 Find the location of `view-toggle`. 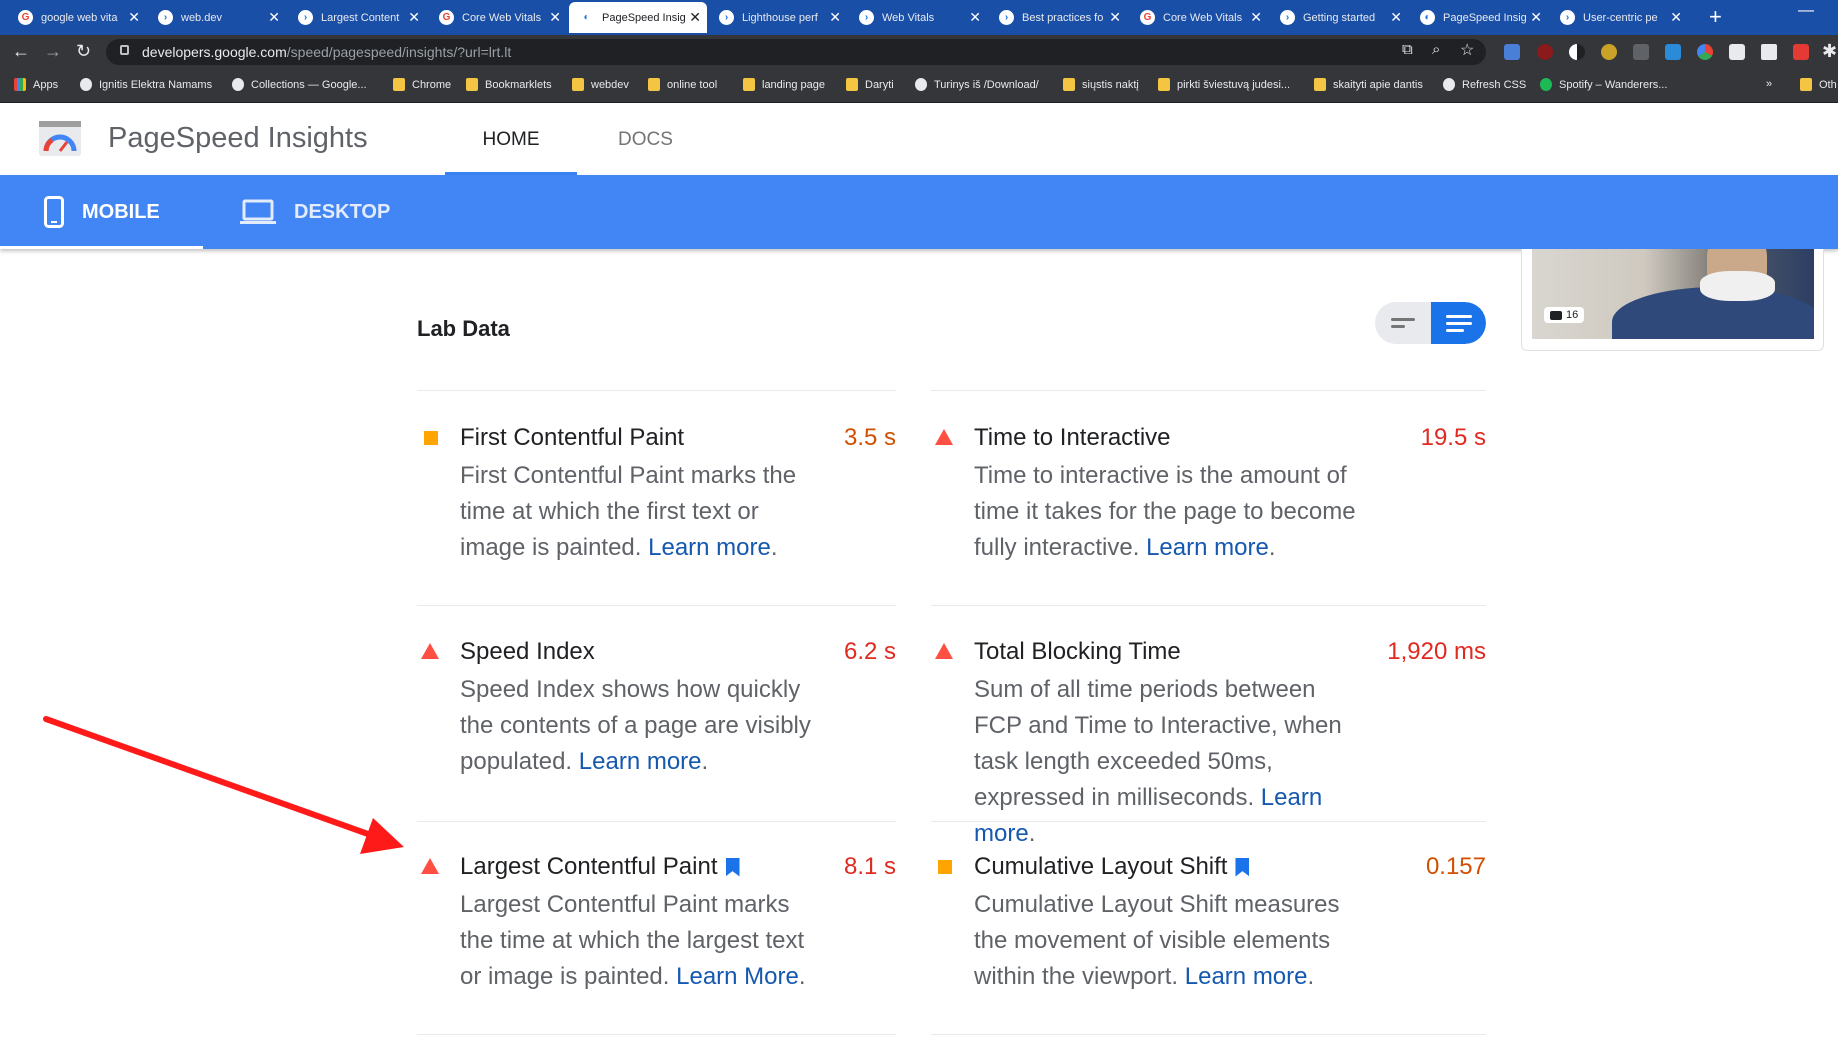

view-toggle is located at coordinates (1430, 323).